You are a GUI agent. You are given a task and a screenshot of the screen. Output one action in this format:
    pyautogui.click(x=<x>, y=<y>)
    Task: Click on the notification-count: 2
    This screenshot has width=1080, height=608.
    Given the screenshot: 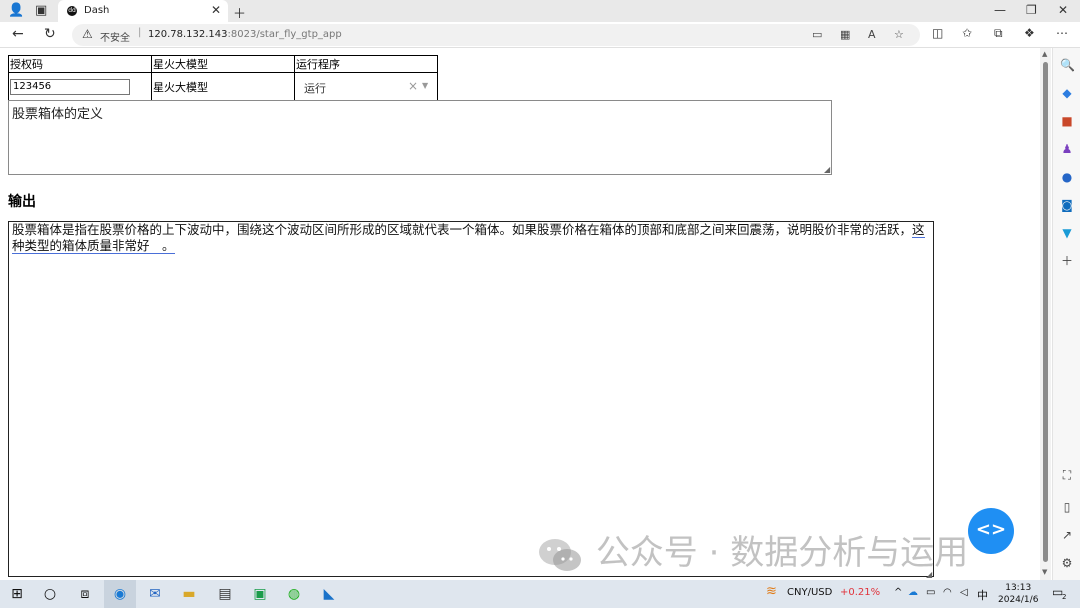 What is the action you would take?
    pyautogui.click(x=1064, y=597)
    